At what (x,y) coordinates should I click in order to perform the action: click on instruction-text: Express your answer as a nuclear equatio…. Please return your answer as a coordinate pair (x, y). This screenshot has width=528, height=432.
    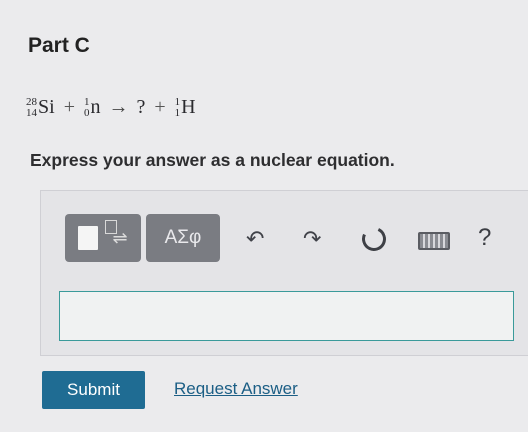
    Looking at the image, I should click on (212, 160).